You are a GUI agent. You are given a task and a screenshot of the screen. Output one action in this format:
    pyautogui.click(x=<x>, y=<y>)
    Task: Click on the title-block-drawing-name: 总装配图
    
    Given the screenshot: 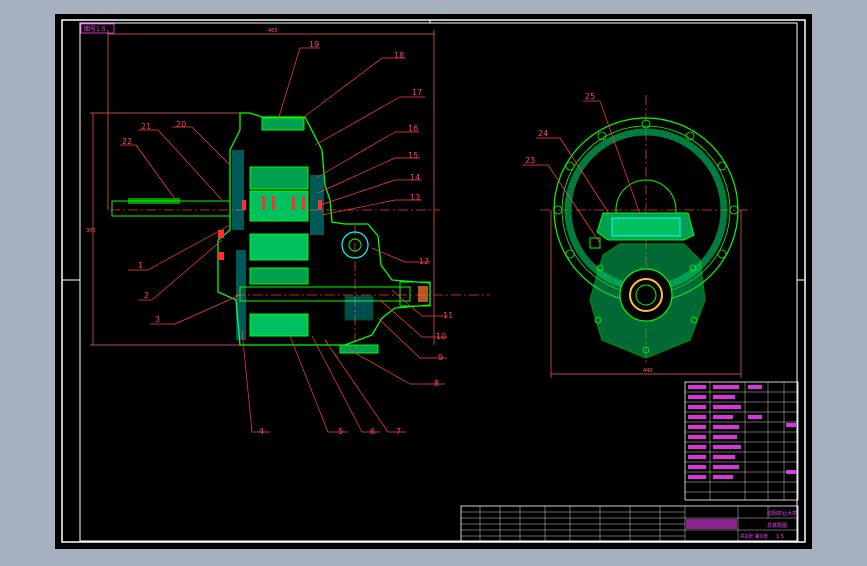 What is the action you would take?
    pyautogui.click(x=777, y=525)
    